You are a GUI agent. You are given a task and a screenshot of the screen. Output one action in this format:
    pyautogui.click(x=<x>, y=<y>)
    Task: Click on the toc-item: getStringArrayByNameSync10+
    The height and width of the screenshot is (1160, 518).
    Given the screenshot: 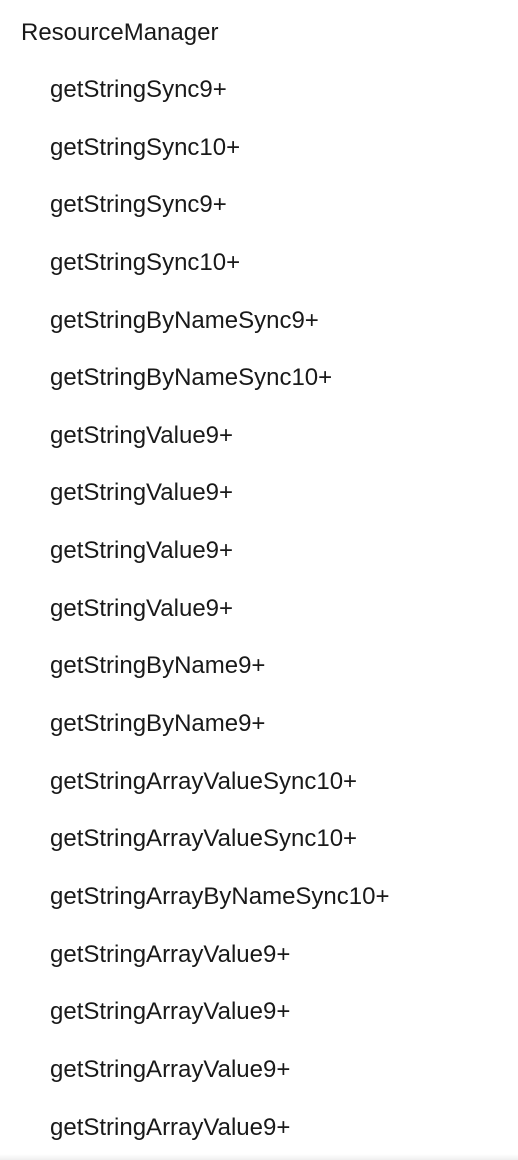 What is the action you would take?
    pyautogui.click(x=259, y=897)
    